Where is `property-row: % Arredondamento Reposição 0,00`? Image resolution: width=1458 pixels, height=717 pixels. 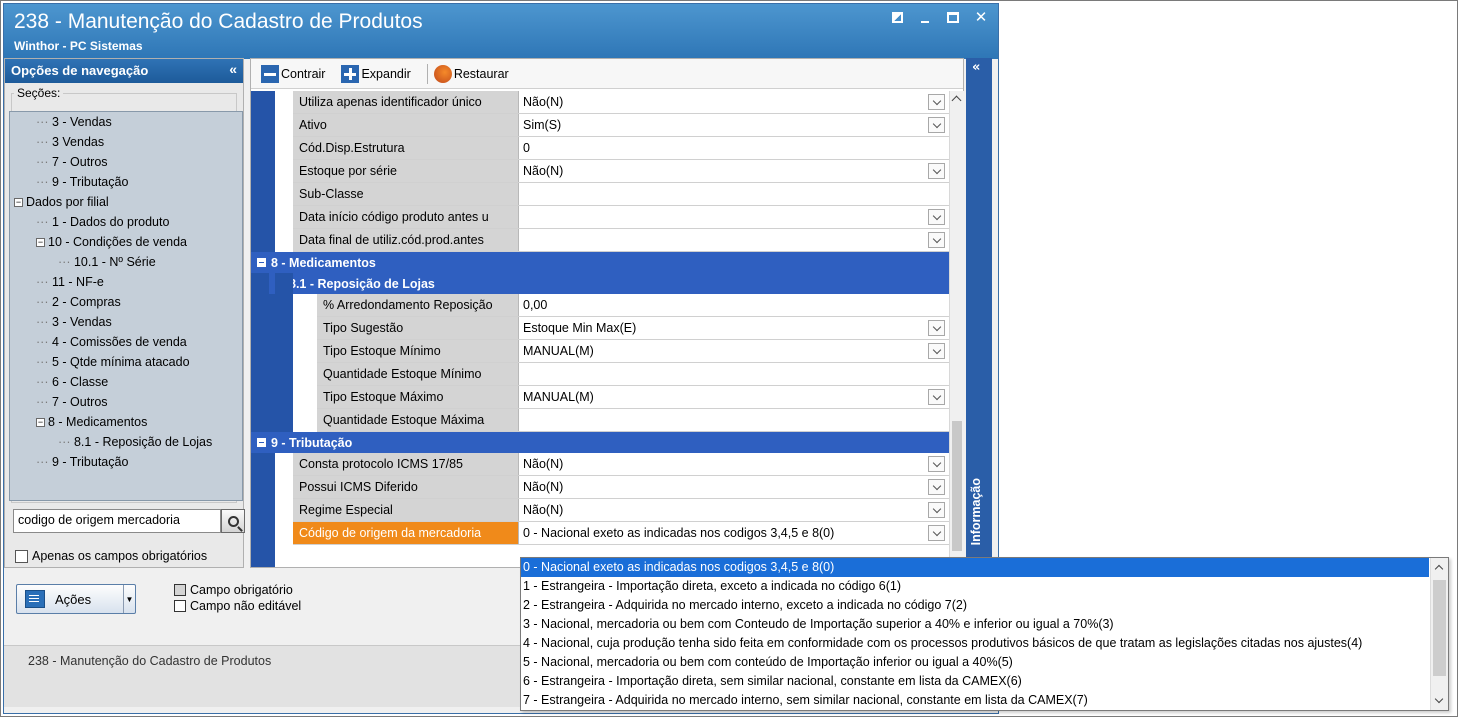 property-row: % Arredondamento Reposição 0,00 is located at coordinates (633, 305).